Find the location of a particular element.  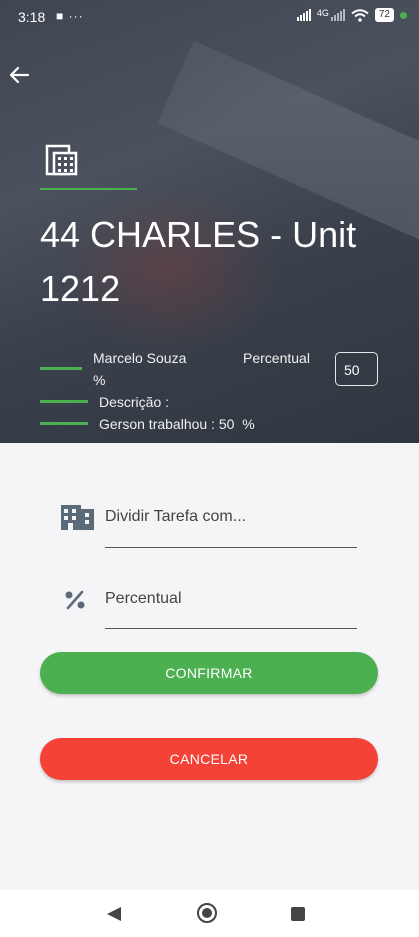

nav-recents-icon is located at coordinates (298, 914).